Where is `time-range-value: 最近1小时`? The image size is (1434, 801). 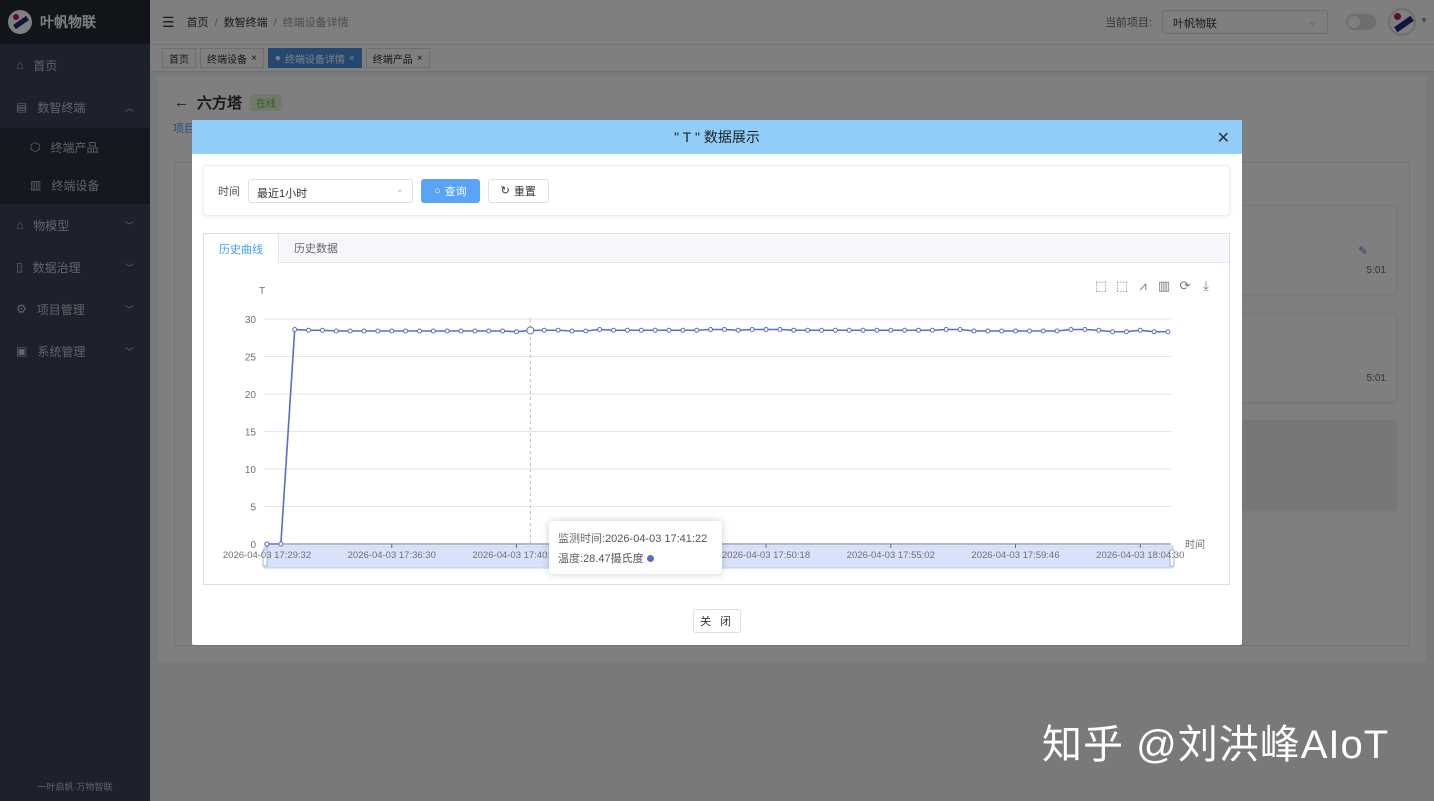
time-range-value: 最近1小时 is located at coordinates (282, 193).